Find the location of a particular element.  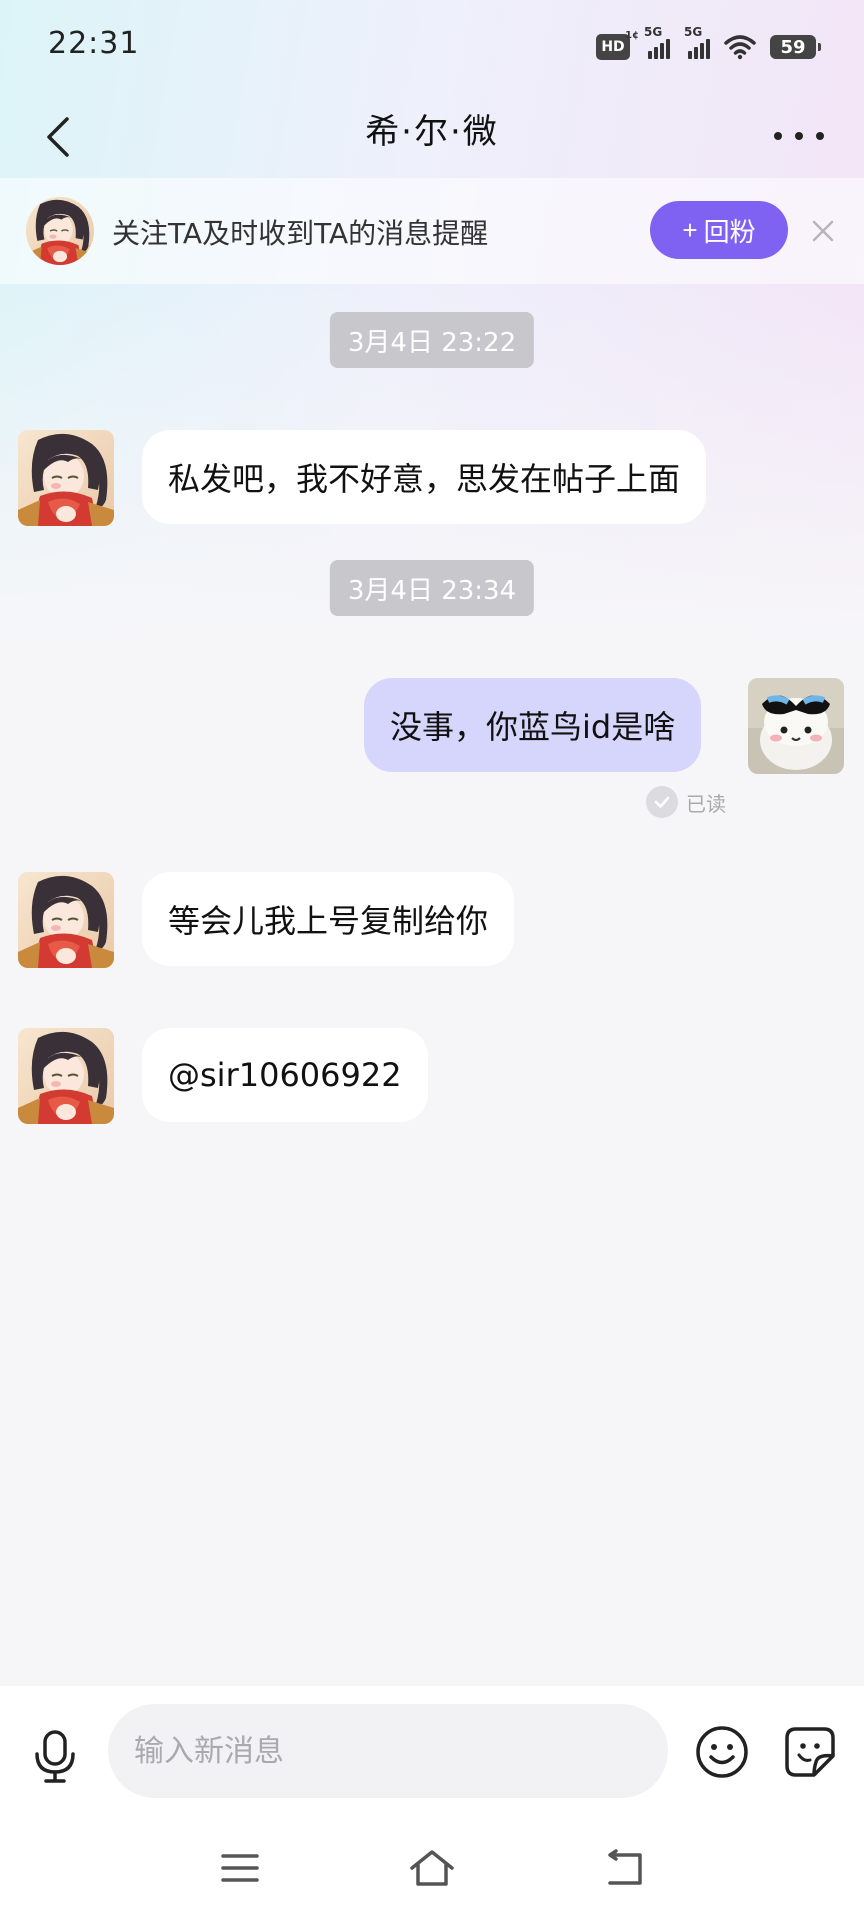

microphone-icon is located at coordinates (55, 1756).